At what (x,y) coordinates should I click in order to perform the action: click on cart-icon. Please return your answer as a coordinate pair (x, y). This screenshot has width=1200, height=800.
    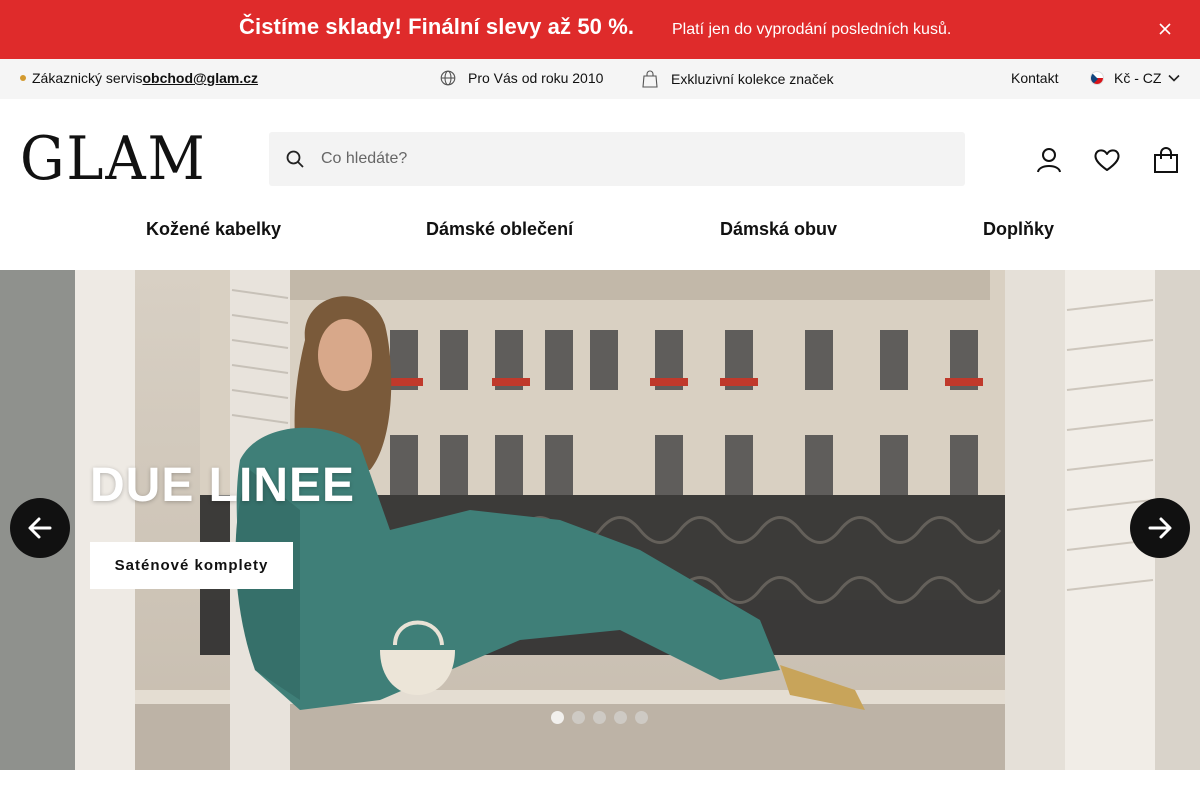
    Looking at the image, I should click on (1166, 160).